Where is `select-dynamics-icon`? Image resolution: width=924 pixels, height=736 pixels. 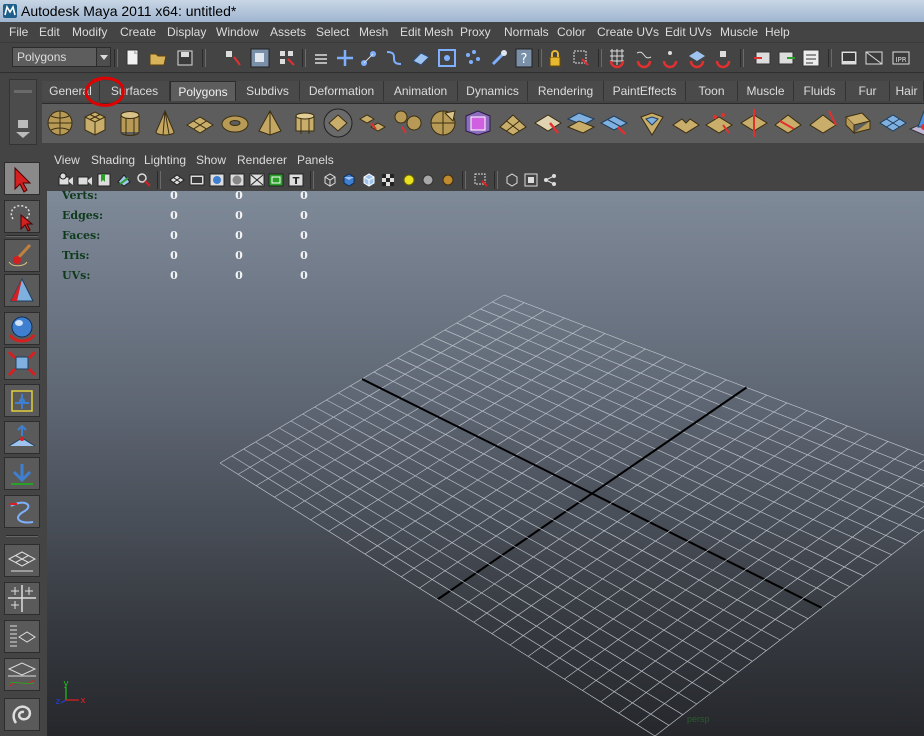
select-dynamics-icon is located at coordinates (473, 58).